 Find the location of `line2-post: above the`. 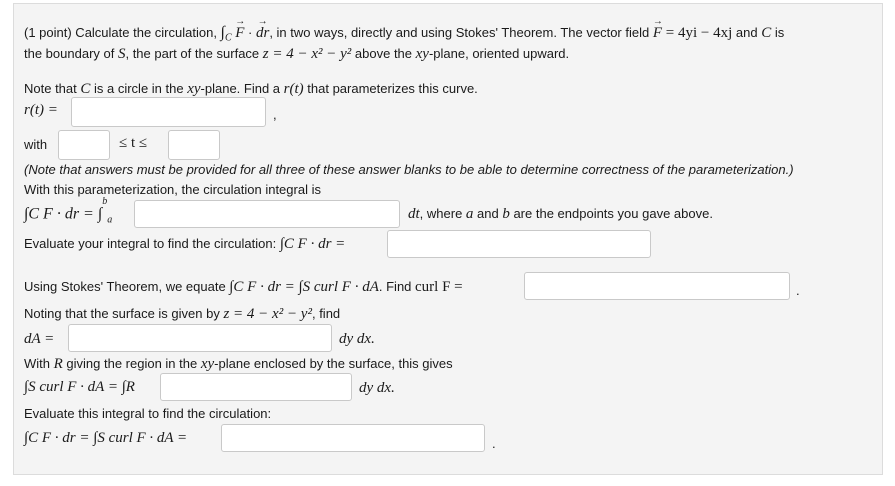

line2-post: above the is located at coordinates (383, 53).